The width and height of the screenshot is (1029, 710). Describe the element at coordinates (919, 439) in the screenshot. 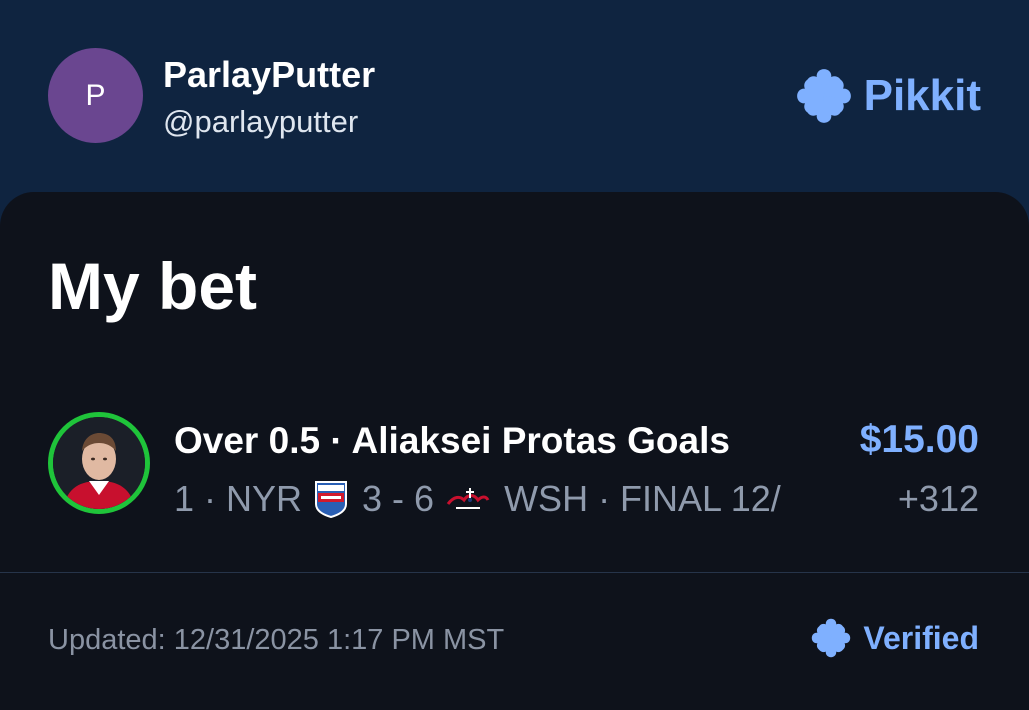

I see `bet-amount: $15.00` at that location.